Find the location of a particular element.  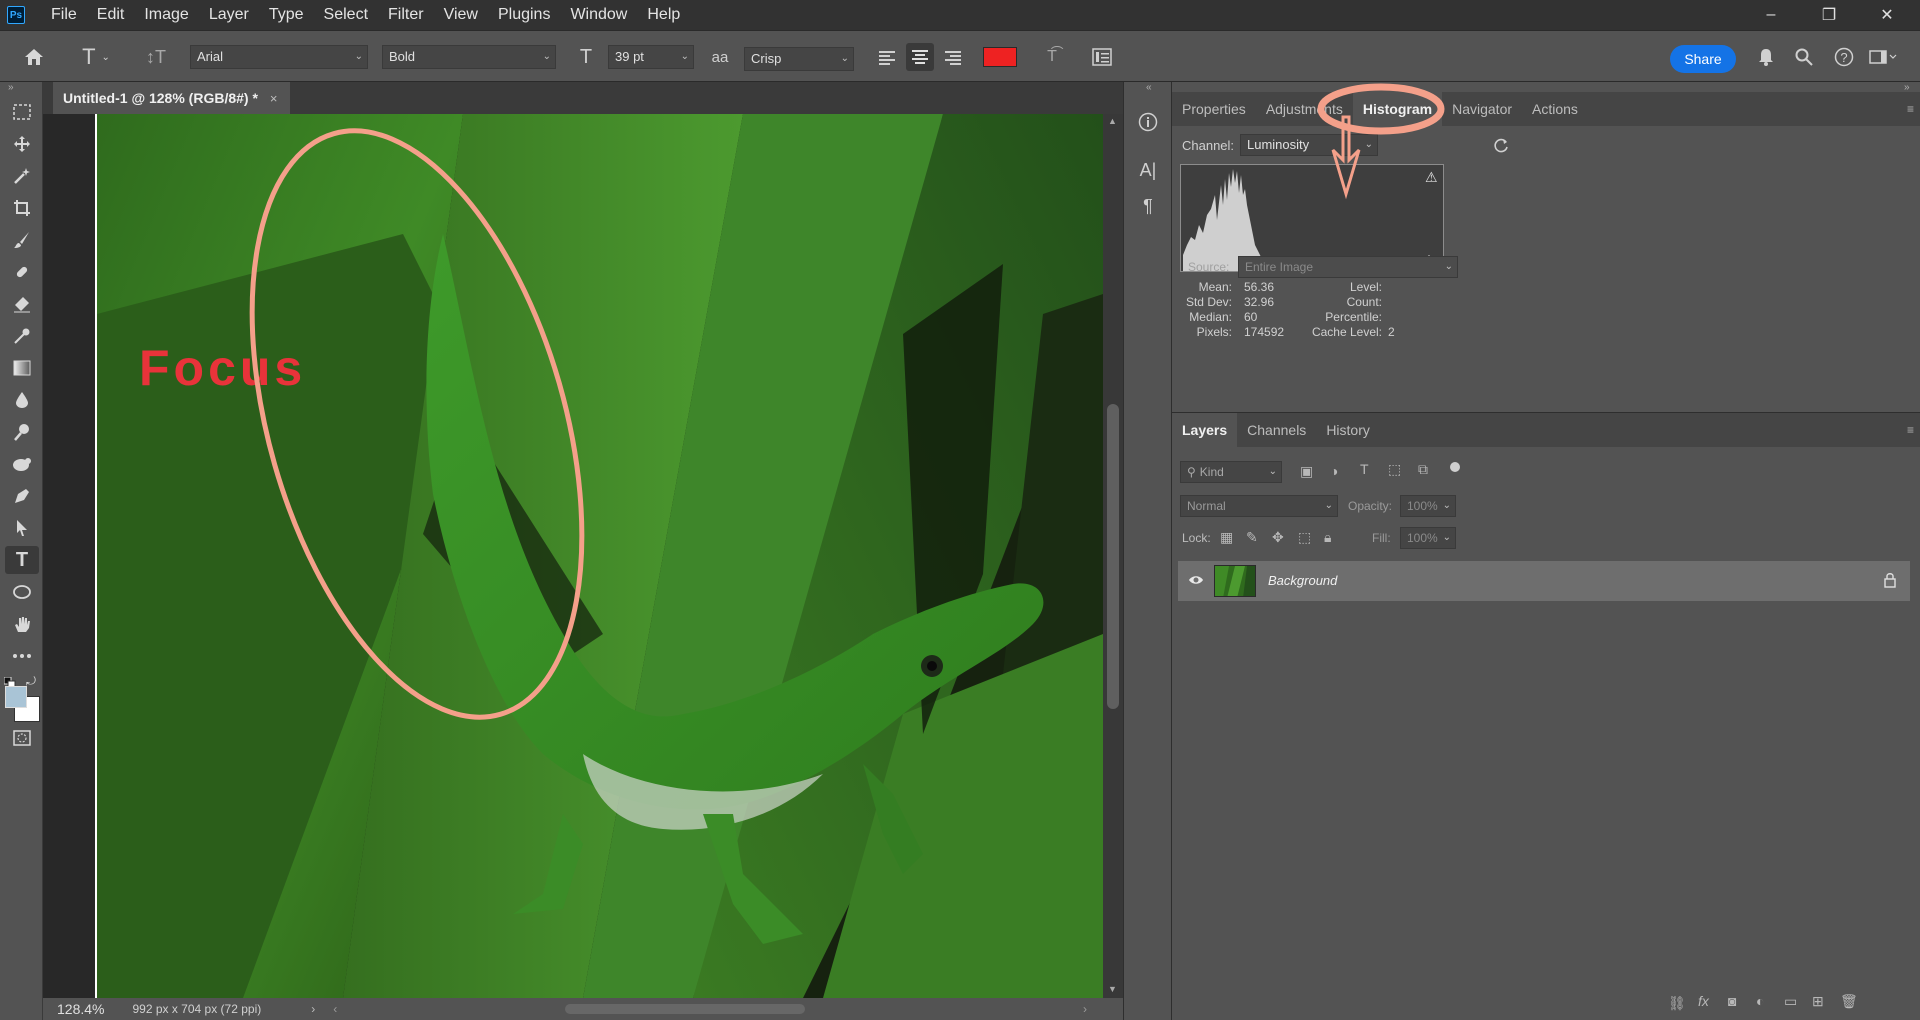

text-color-swatch is located at coordinates (1000, 57).